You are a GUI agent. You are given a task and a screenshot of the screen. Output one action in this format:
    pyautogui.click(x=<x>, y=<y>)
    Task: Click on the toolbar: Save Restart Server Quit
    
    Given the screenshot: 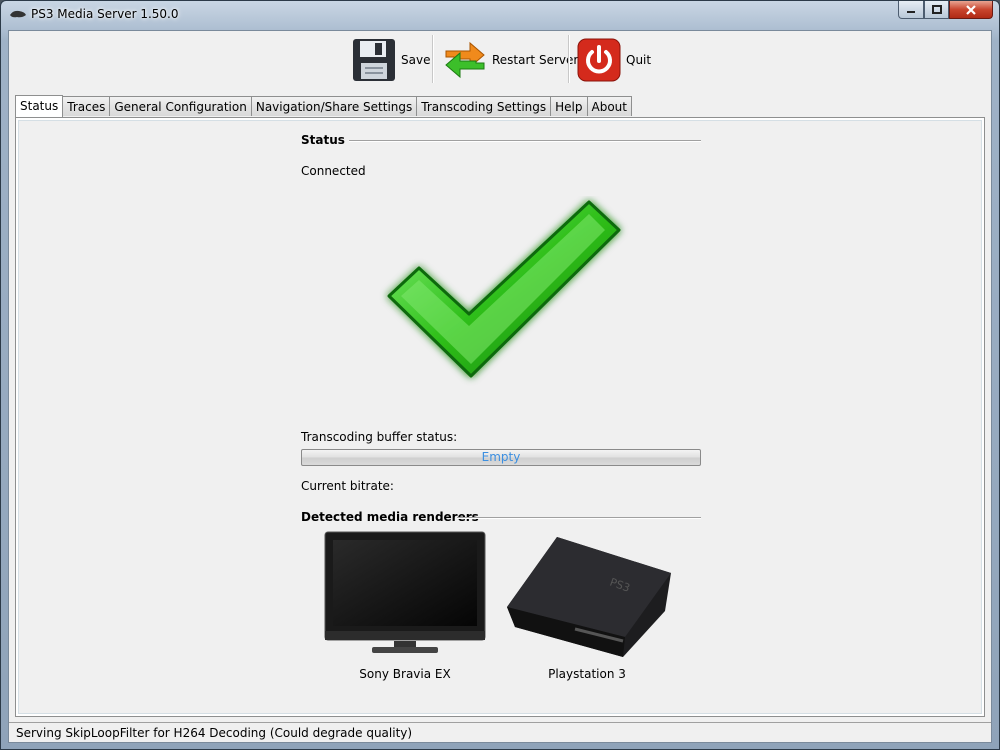 What is the action you would take?
    pyautogui.click(x=500, y=62)
    